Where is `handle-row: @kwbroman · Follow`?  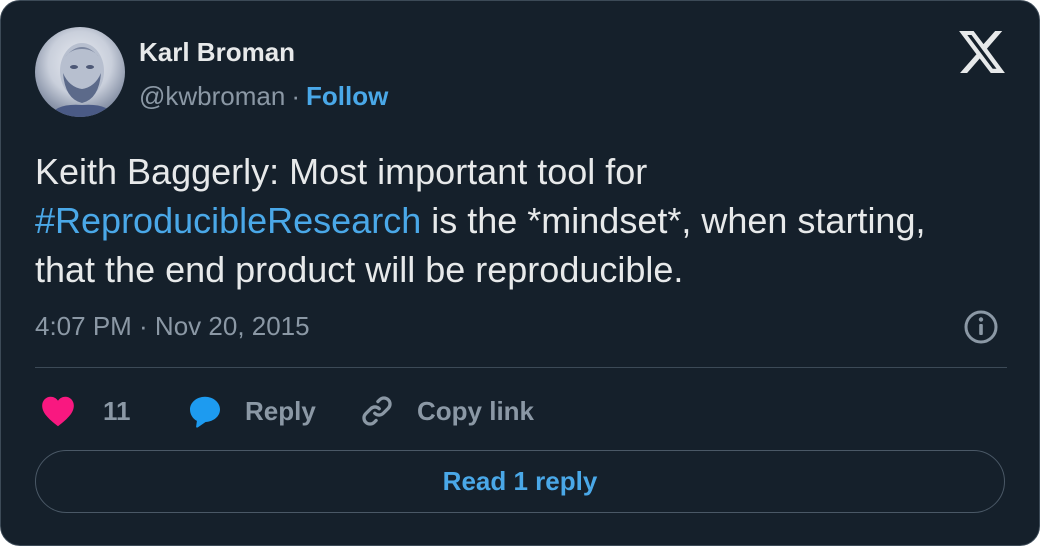 handle-row: @kwbroman · Follow is located at coordinates (263, 96).